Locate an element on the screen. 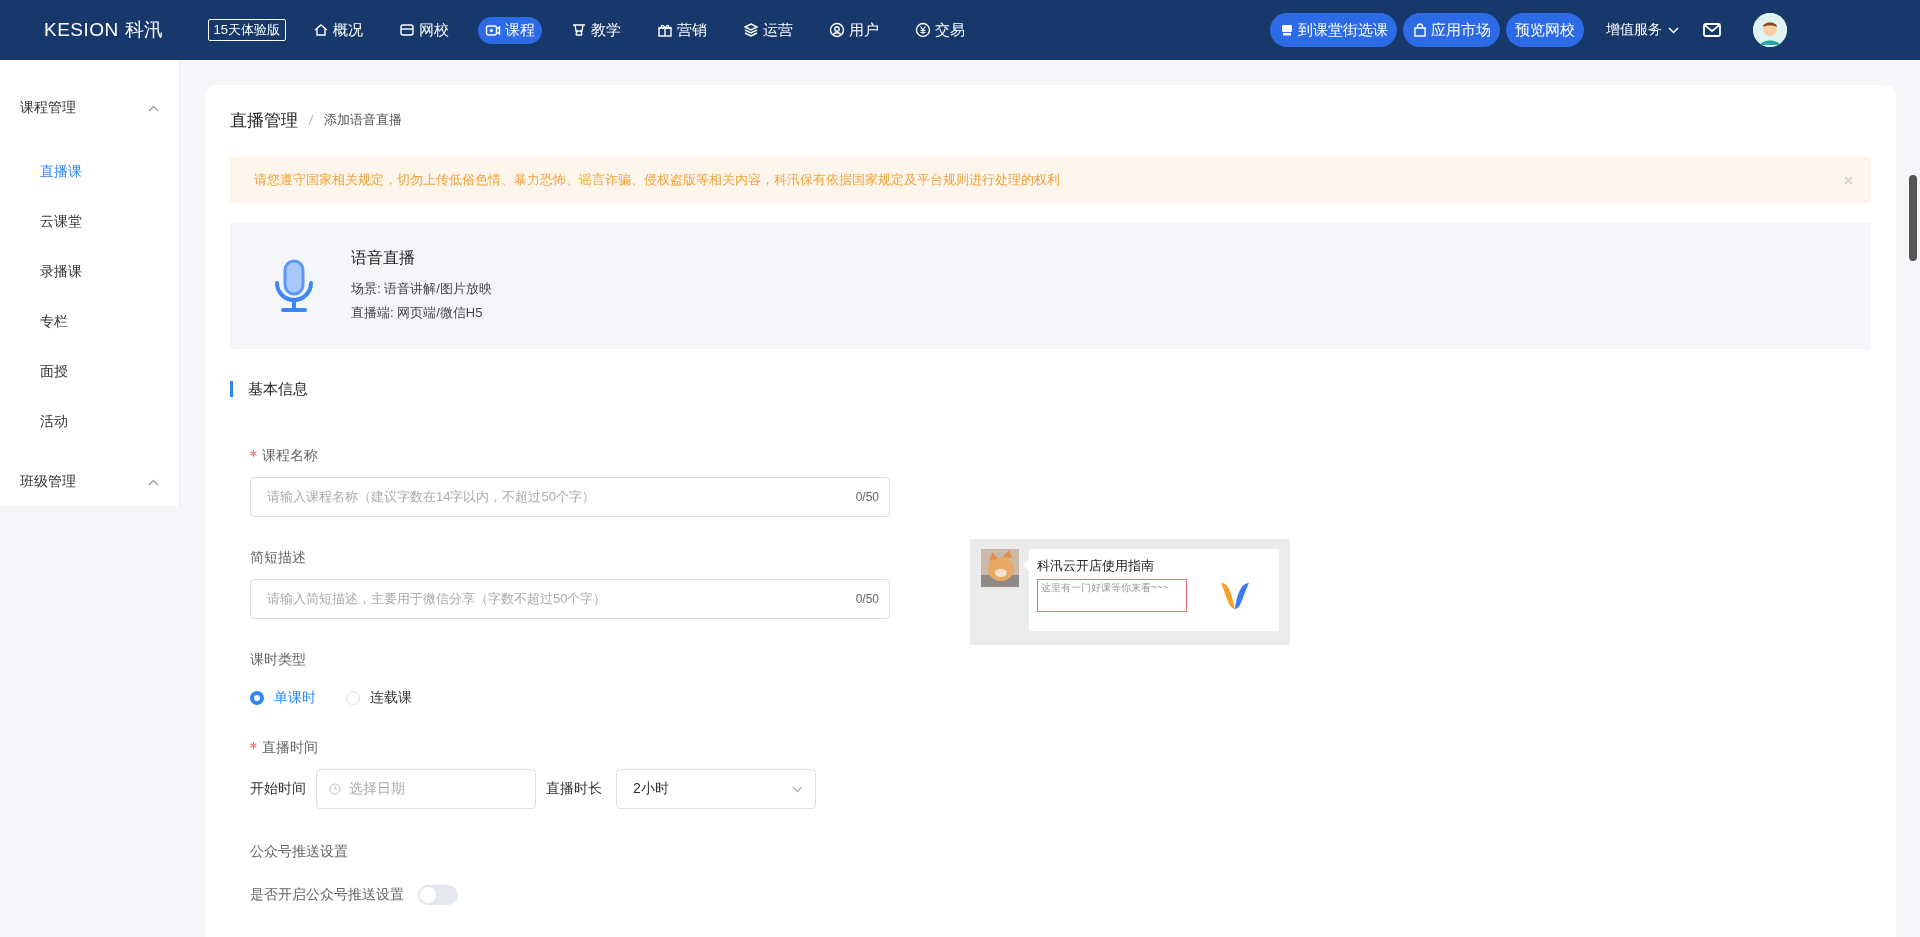  nav-tab: 课程 is located at coordinates (510, 30).